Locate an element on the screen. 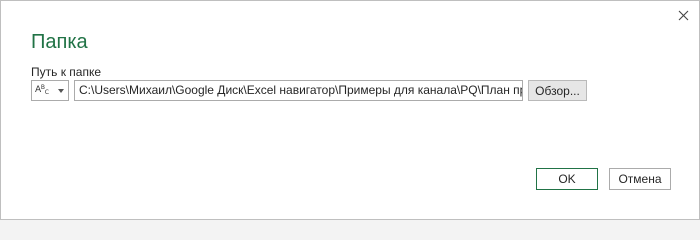 The width and height of the screenshot is (700, 240). parameter-type-dropdown: ABC is located at coordinates (50, 90).